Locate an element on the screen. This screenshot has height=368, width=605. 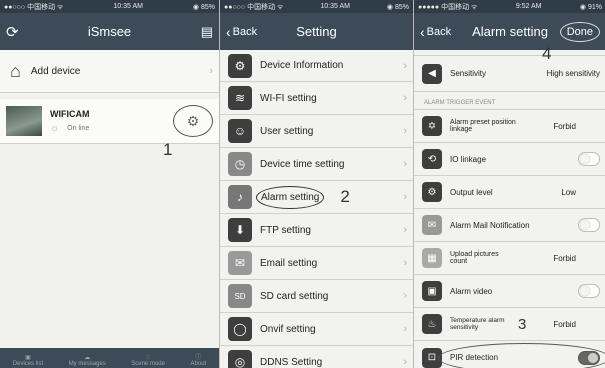
mail-notification-toggle is located at coordinates (589, 225).